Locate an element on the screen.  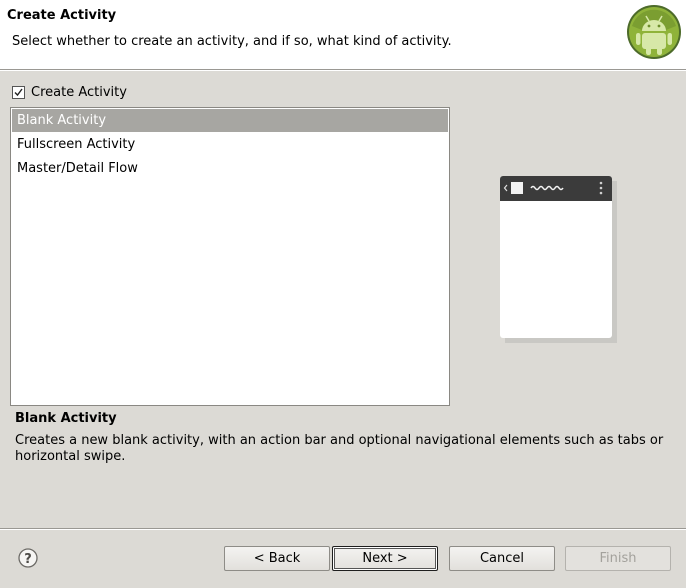
list-item-master-detail-flow: Master/Detail Flow is located at coordinates (230, 168).